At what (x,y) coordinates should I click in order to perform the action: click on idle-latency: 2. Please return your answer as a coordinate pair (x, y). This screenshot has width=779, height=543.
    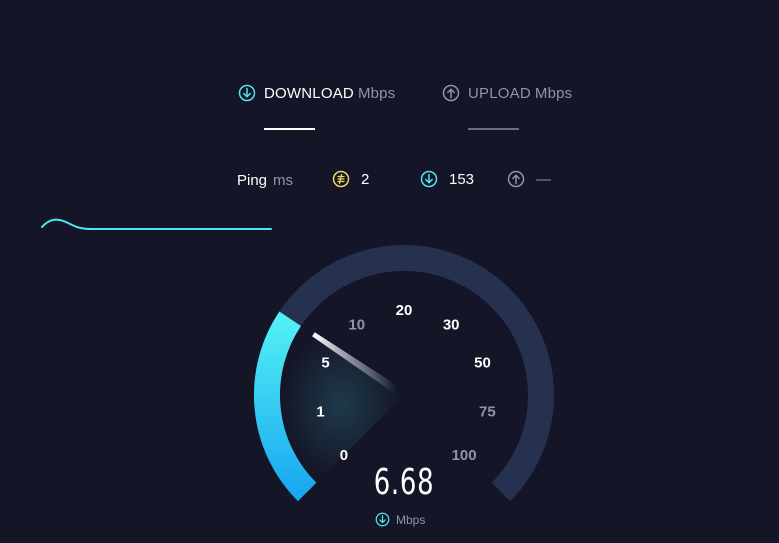
    Looking at the image, I should click on (350, 179).